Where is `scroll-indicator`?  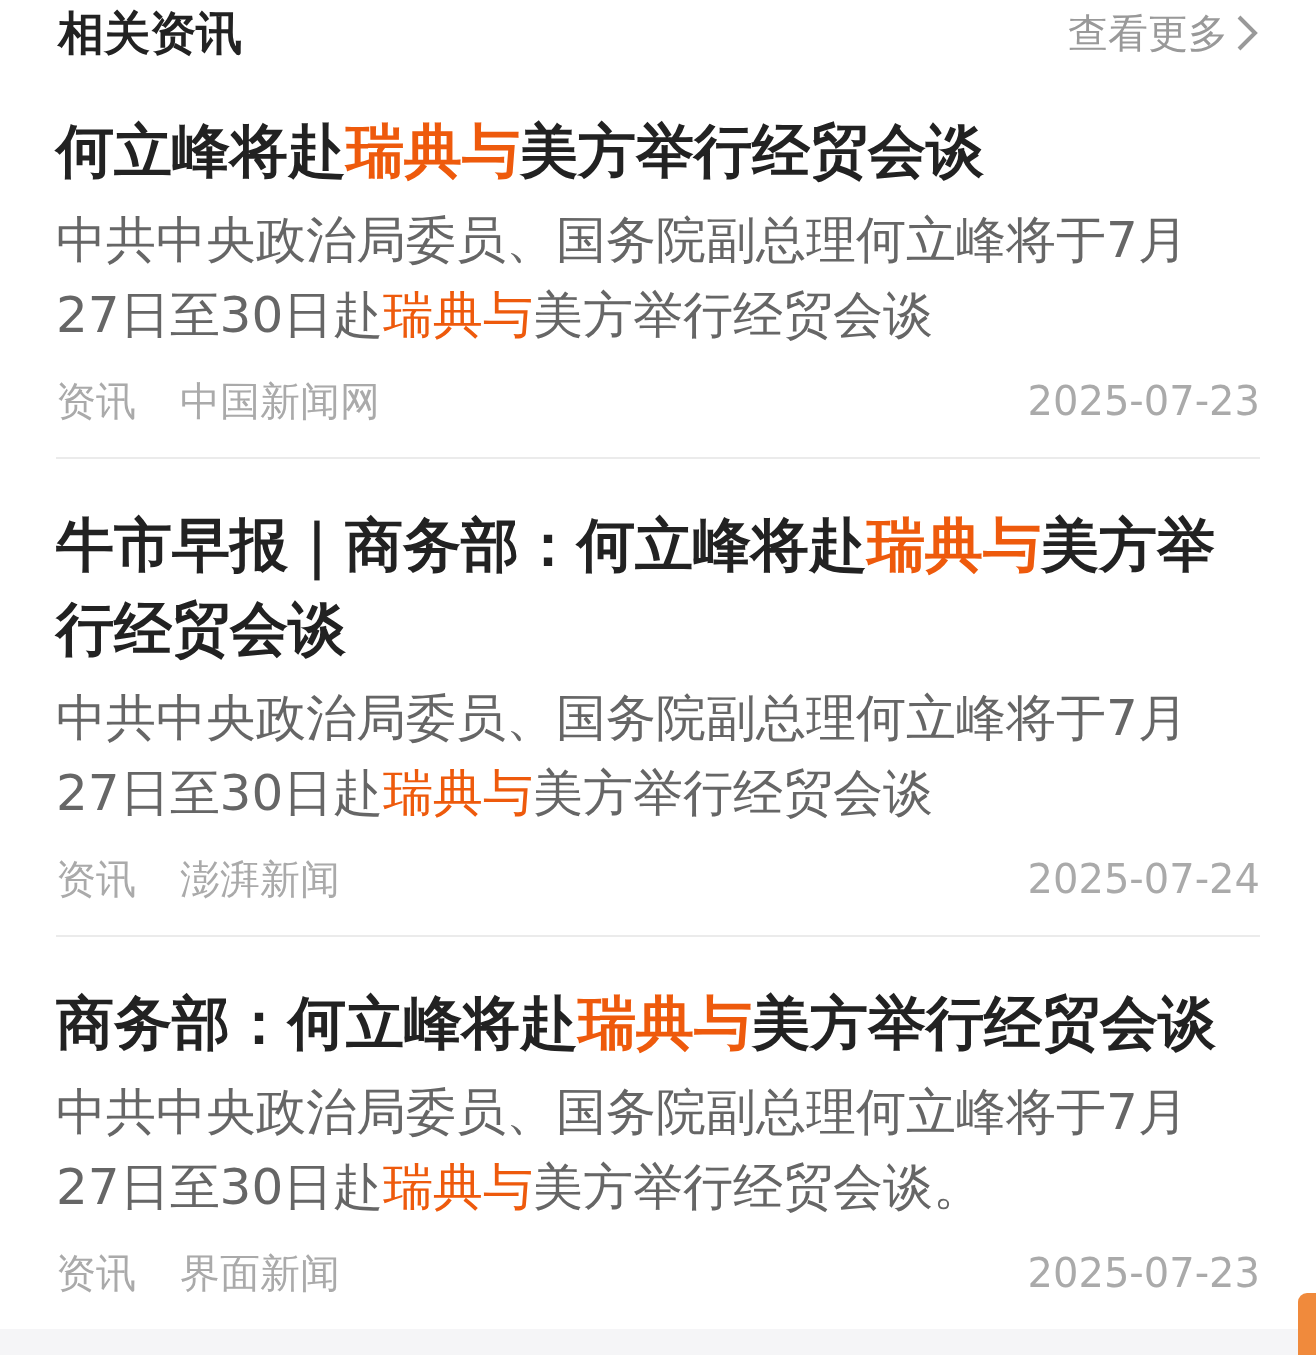
scroll-indicator is located at coordinates (1307, 1324).